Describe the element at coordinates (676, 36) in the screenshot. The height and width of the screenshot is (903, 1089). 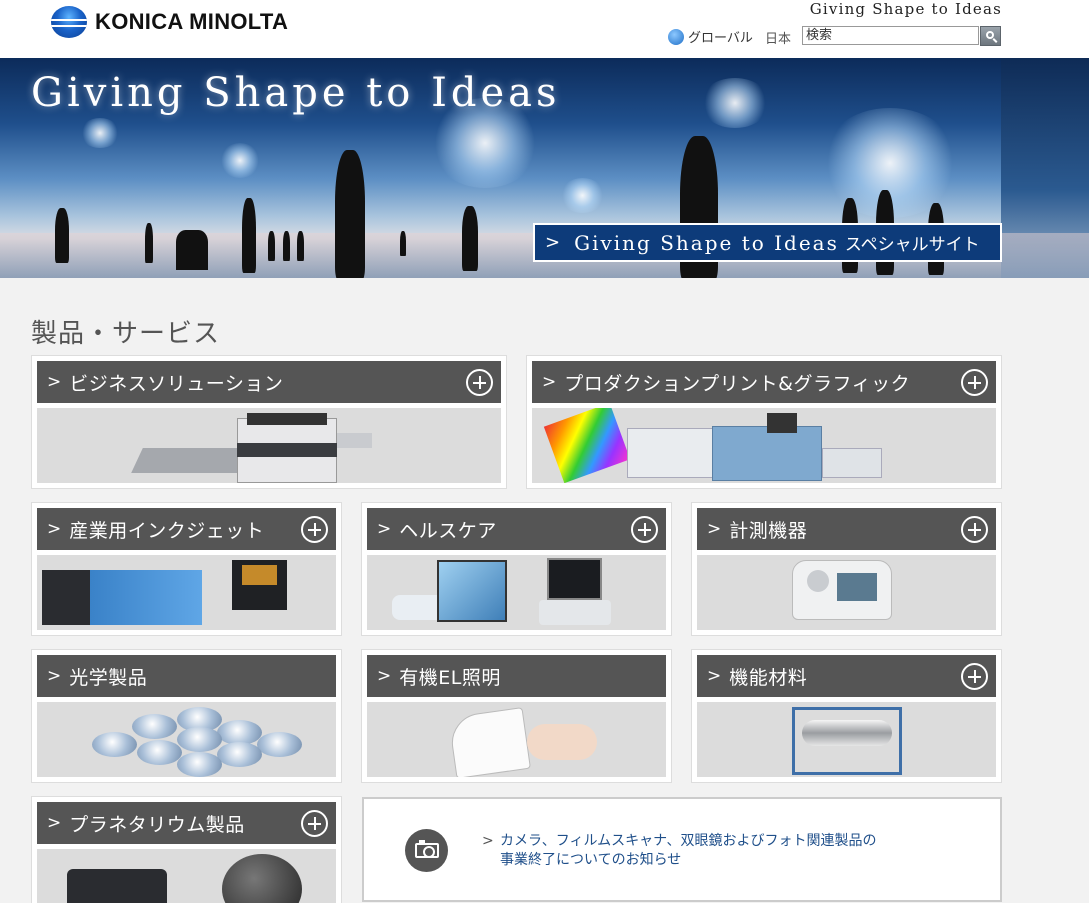
I see `globe-icon` at that location.